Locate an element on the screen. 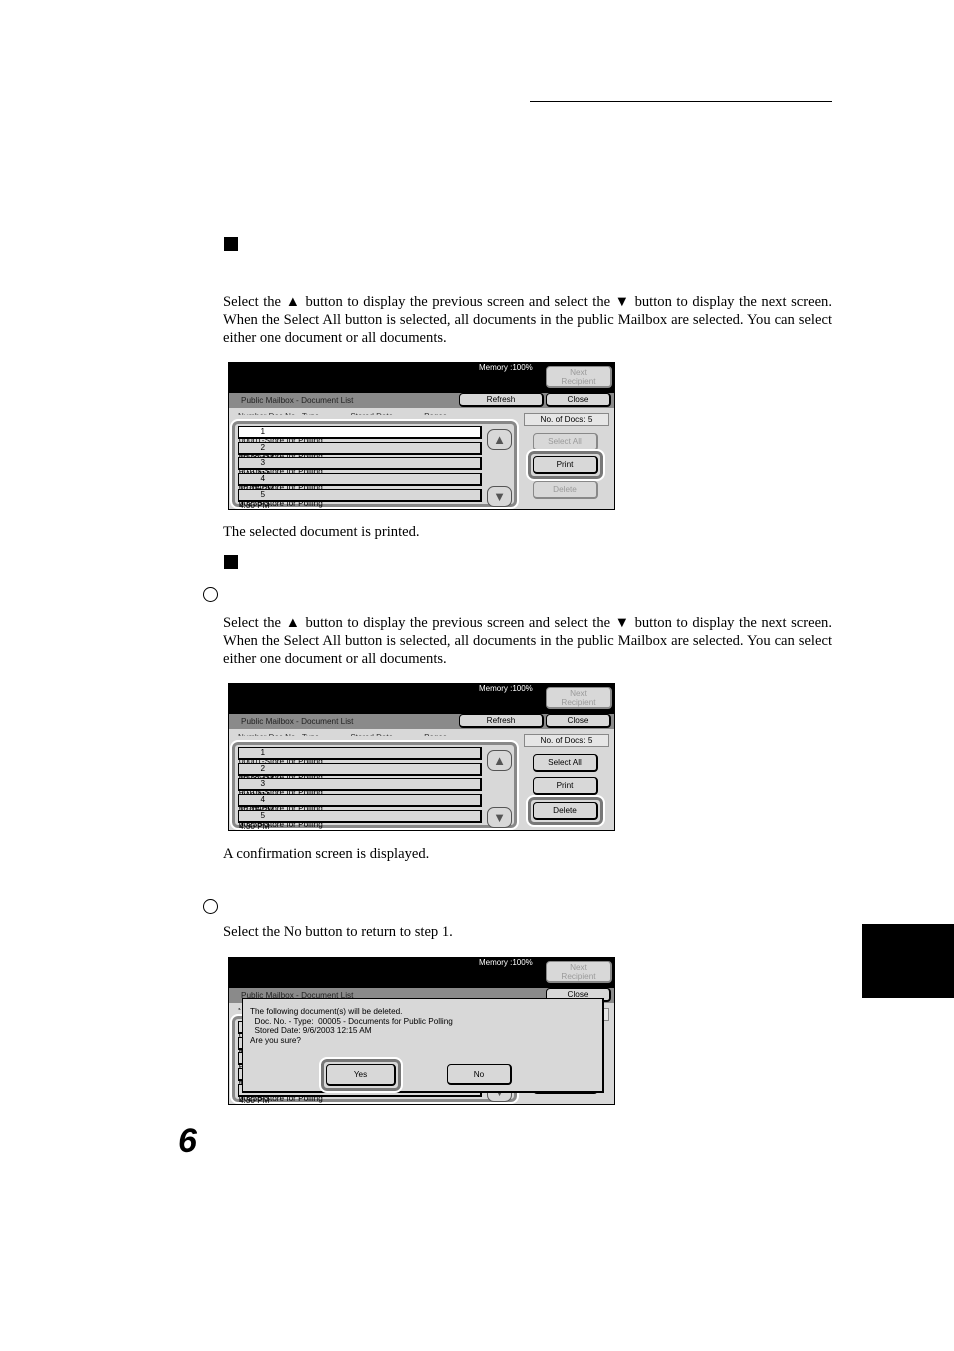 This screenshot has height=1351, width=954. page-number: 6 is located at coordinates (187, 1141).